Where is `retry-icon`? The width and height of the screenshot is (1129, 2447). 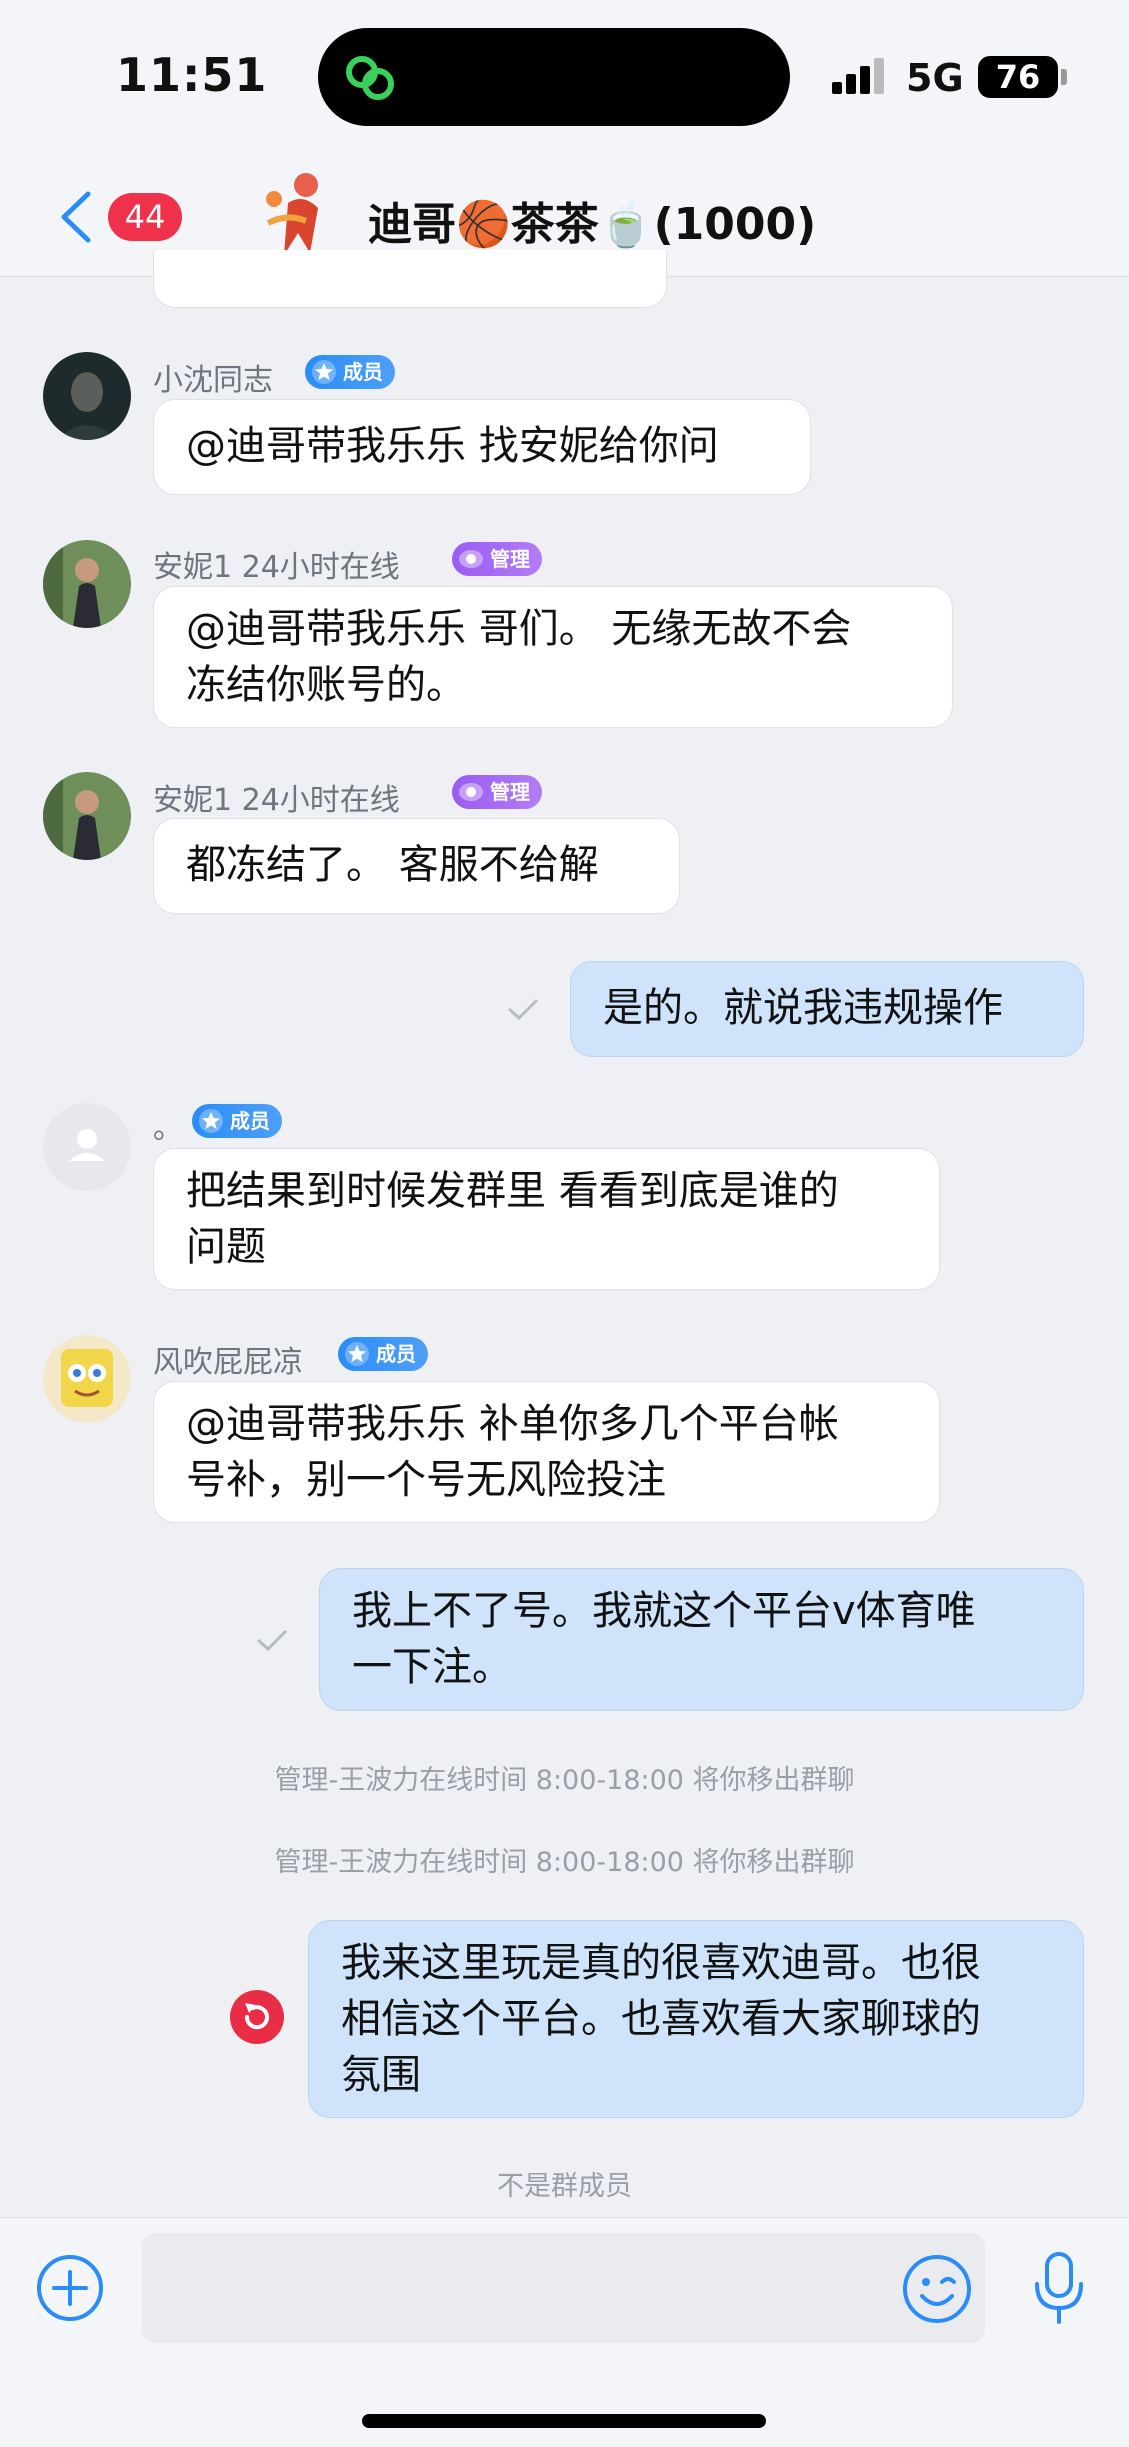 retry-icon is located at coordinates (257, 2017).